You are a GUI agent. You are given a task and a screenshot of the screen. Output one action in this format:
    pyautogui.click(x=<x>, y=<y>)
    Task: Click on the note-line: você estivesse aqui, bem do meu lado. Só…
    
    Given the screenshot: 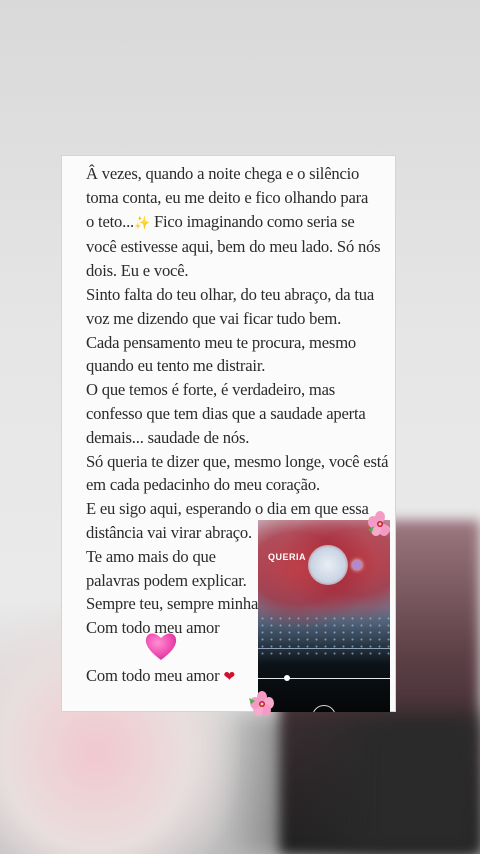 What is the action you would take?
    pyautogui.click(x=233, y=247)
    